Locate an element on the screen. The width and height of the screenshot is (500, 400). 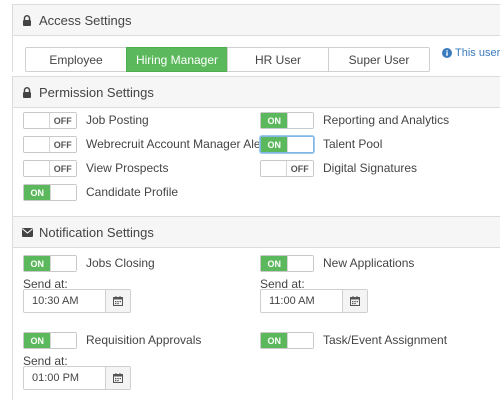
requisition-approvals-time-field: 01:00 PM is located at coordinates (77, 378).